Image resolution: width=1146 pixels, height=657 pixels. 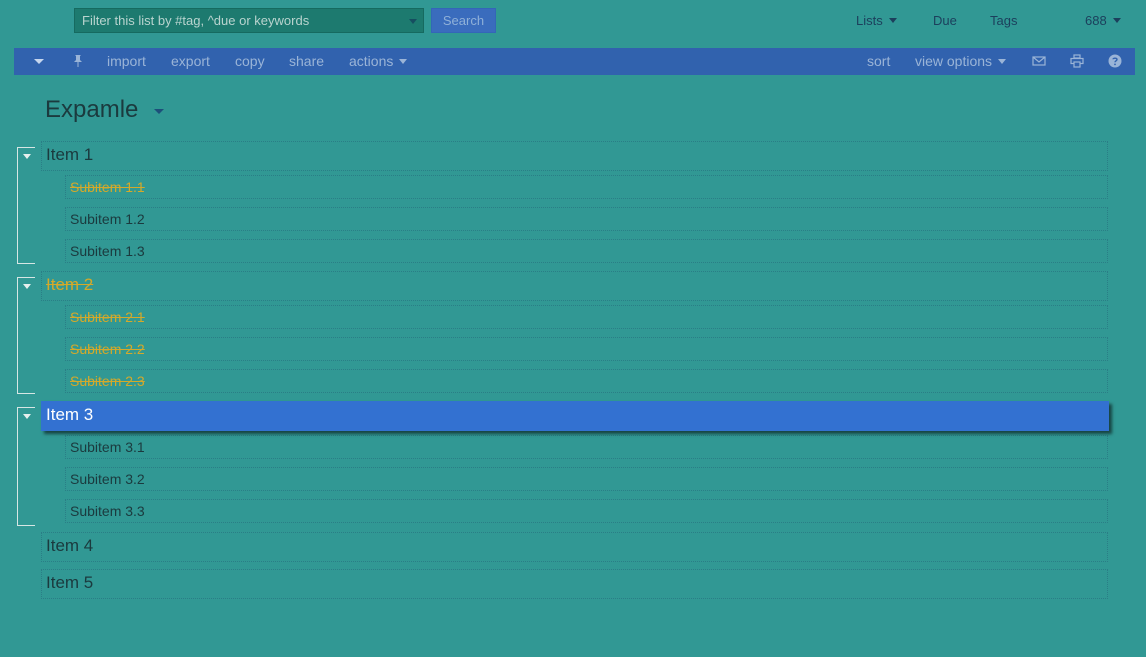 I want to click on mail-icon, so click(x=1039, y=61).